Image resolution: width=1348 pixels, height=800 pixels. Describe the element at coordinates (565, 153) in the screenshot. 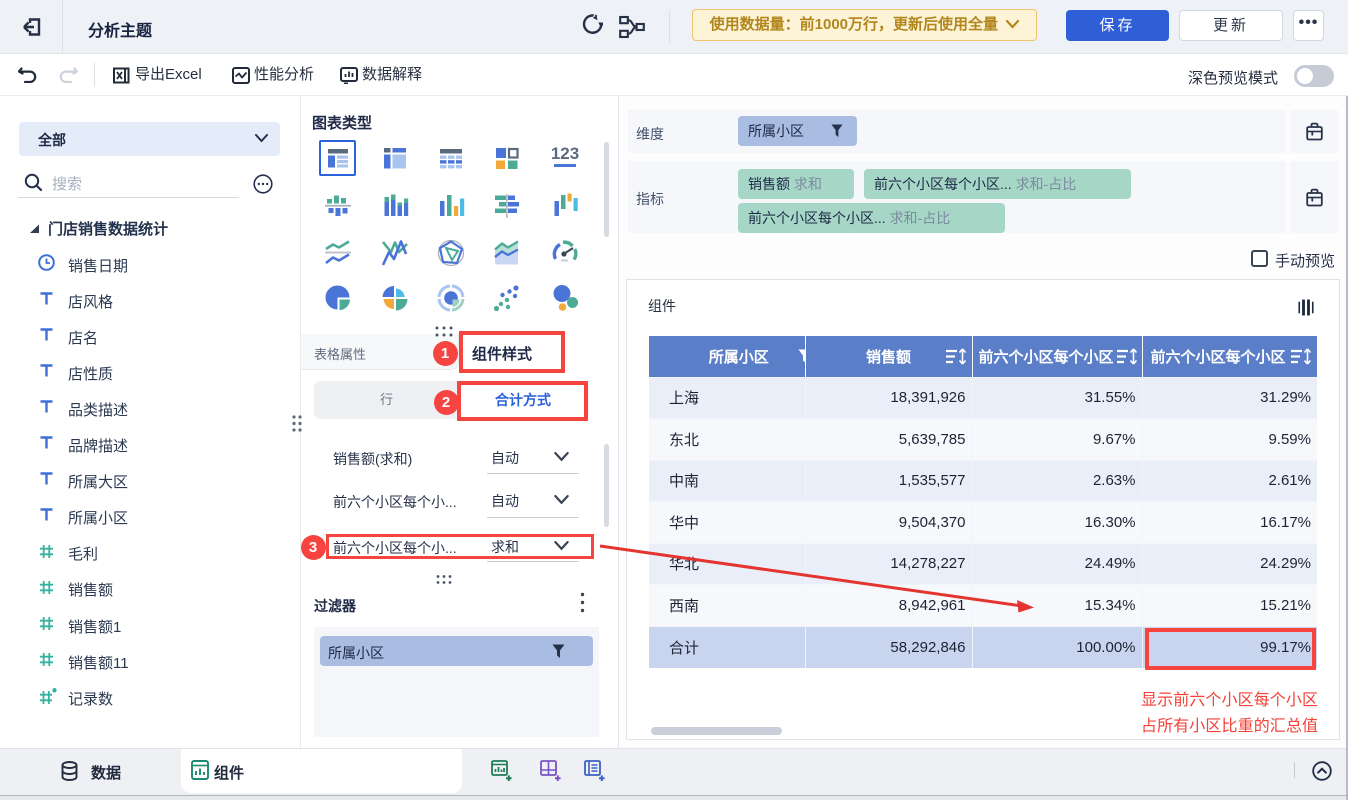

I see `svg-text: 123` at that location.